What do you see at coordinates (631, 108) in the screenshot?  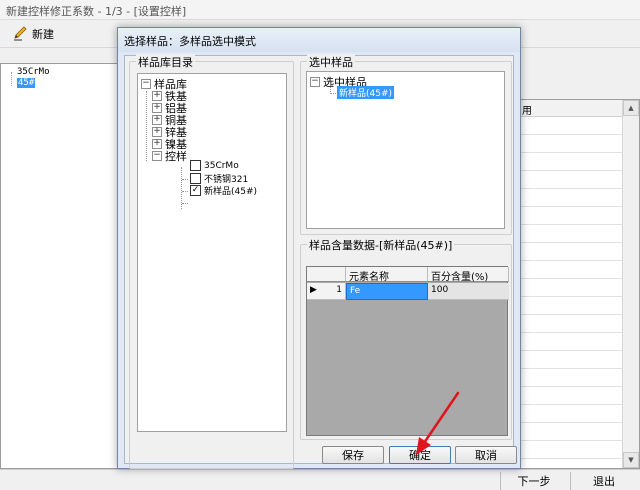 I see `scroll-up-icon: ▲` at bounding box center [631, 108].